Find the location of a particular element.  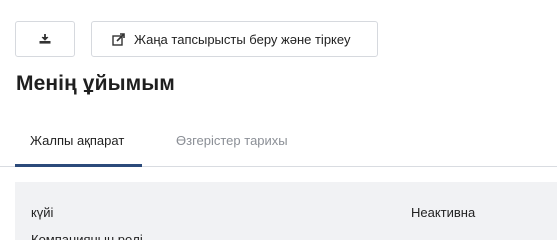

external-edit-icon is located at coordinates (118, 39).